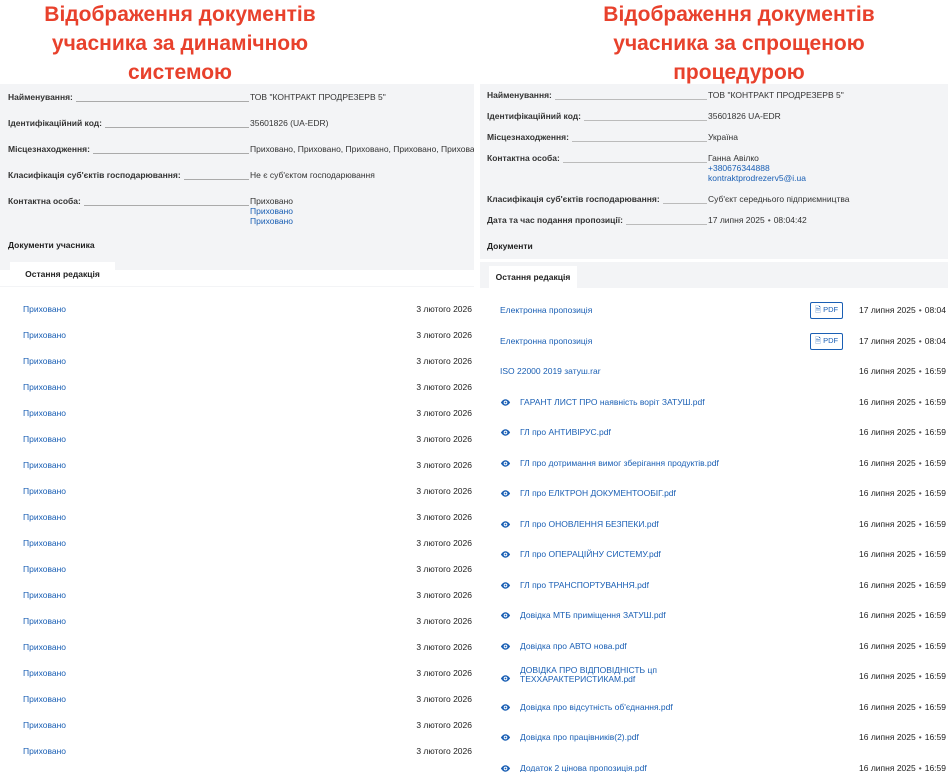 Image resolution: width=948 pixels, height=772 pixels. Describe the element at coordinates (590, 554) in the screenshot. I see `document-link: ГЛ про ОПЕРАЦІЙНУ СИСТЕМУ.pdf` at that location.